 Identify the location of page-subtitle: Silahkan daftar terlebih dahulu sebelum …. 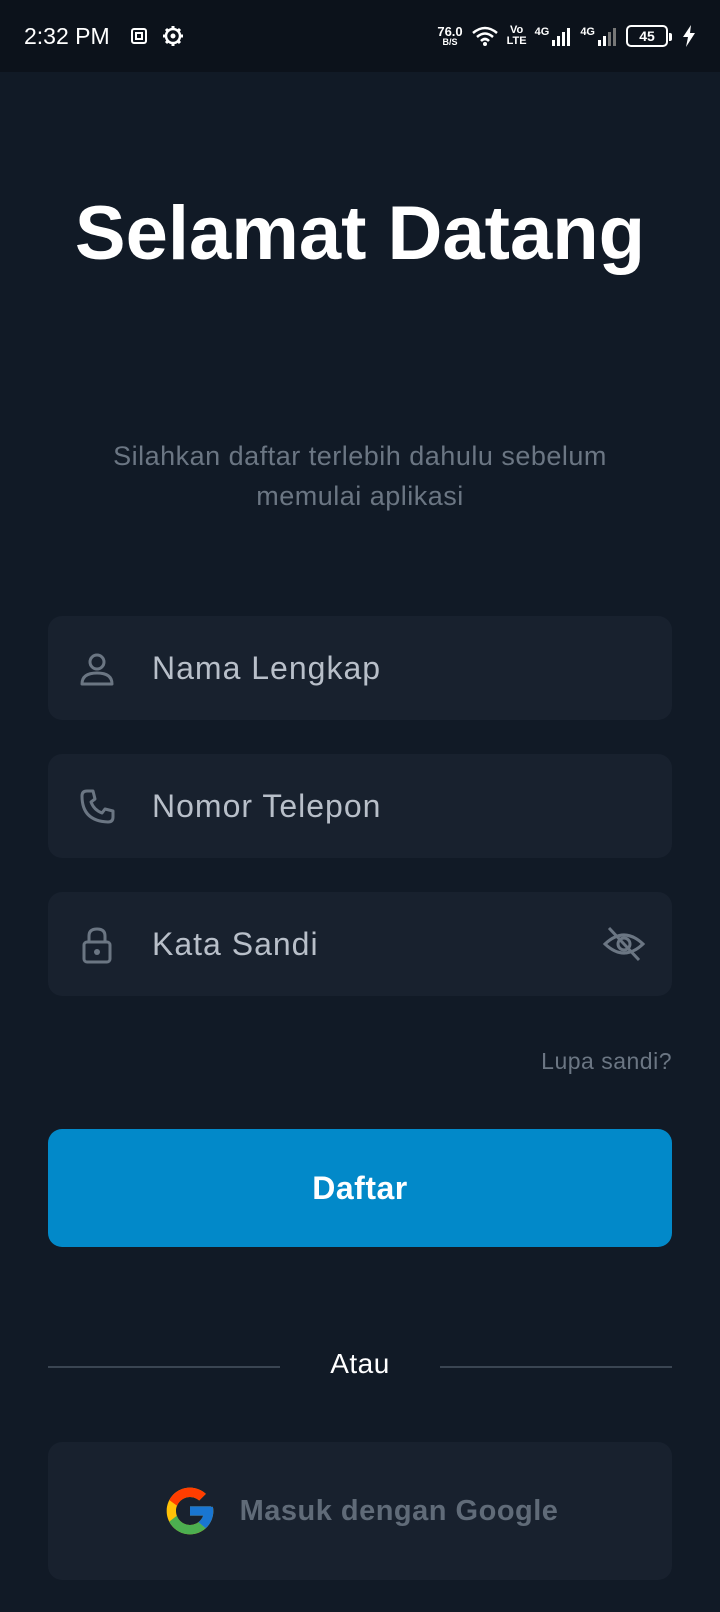
(360, 476).